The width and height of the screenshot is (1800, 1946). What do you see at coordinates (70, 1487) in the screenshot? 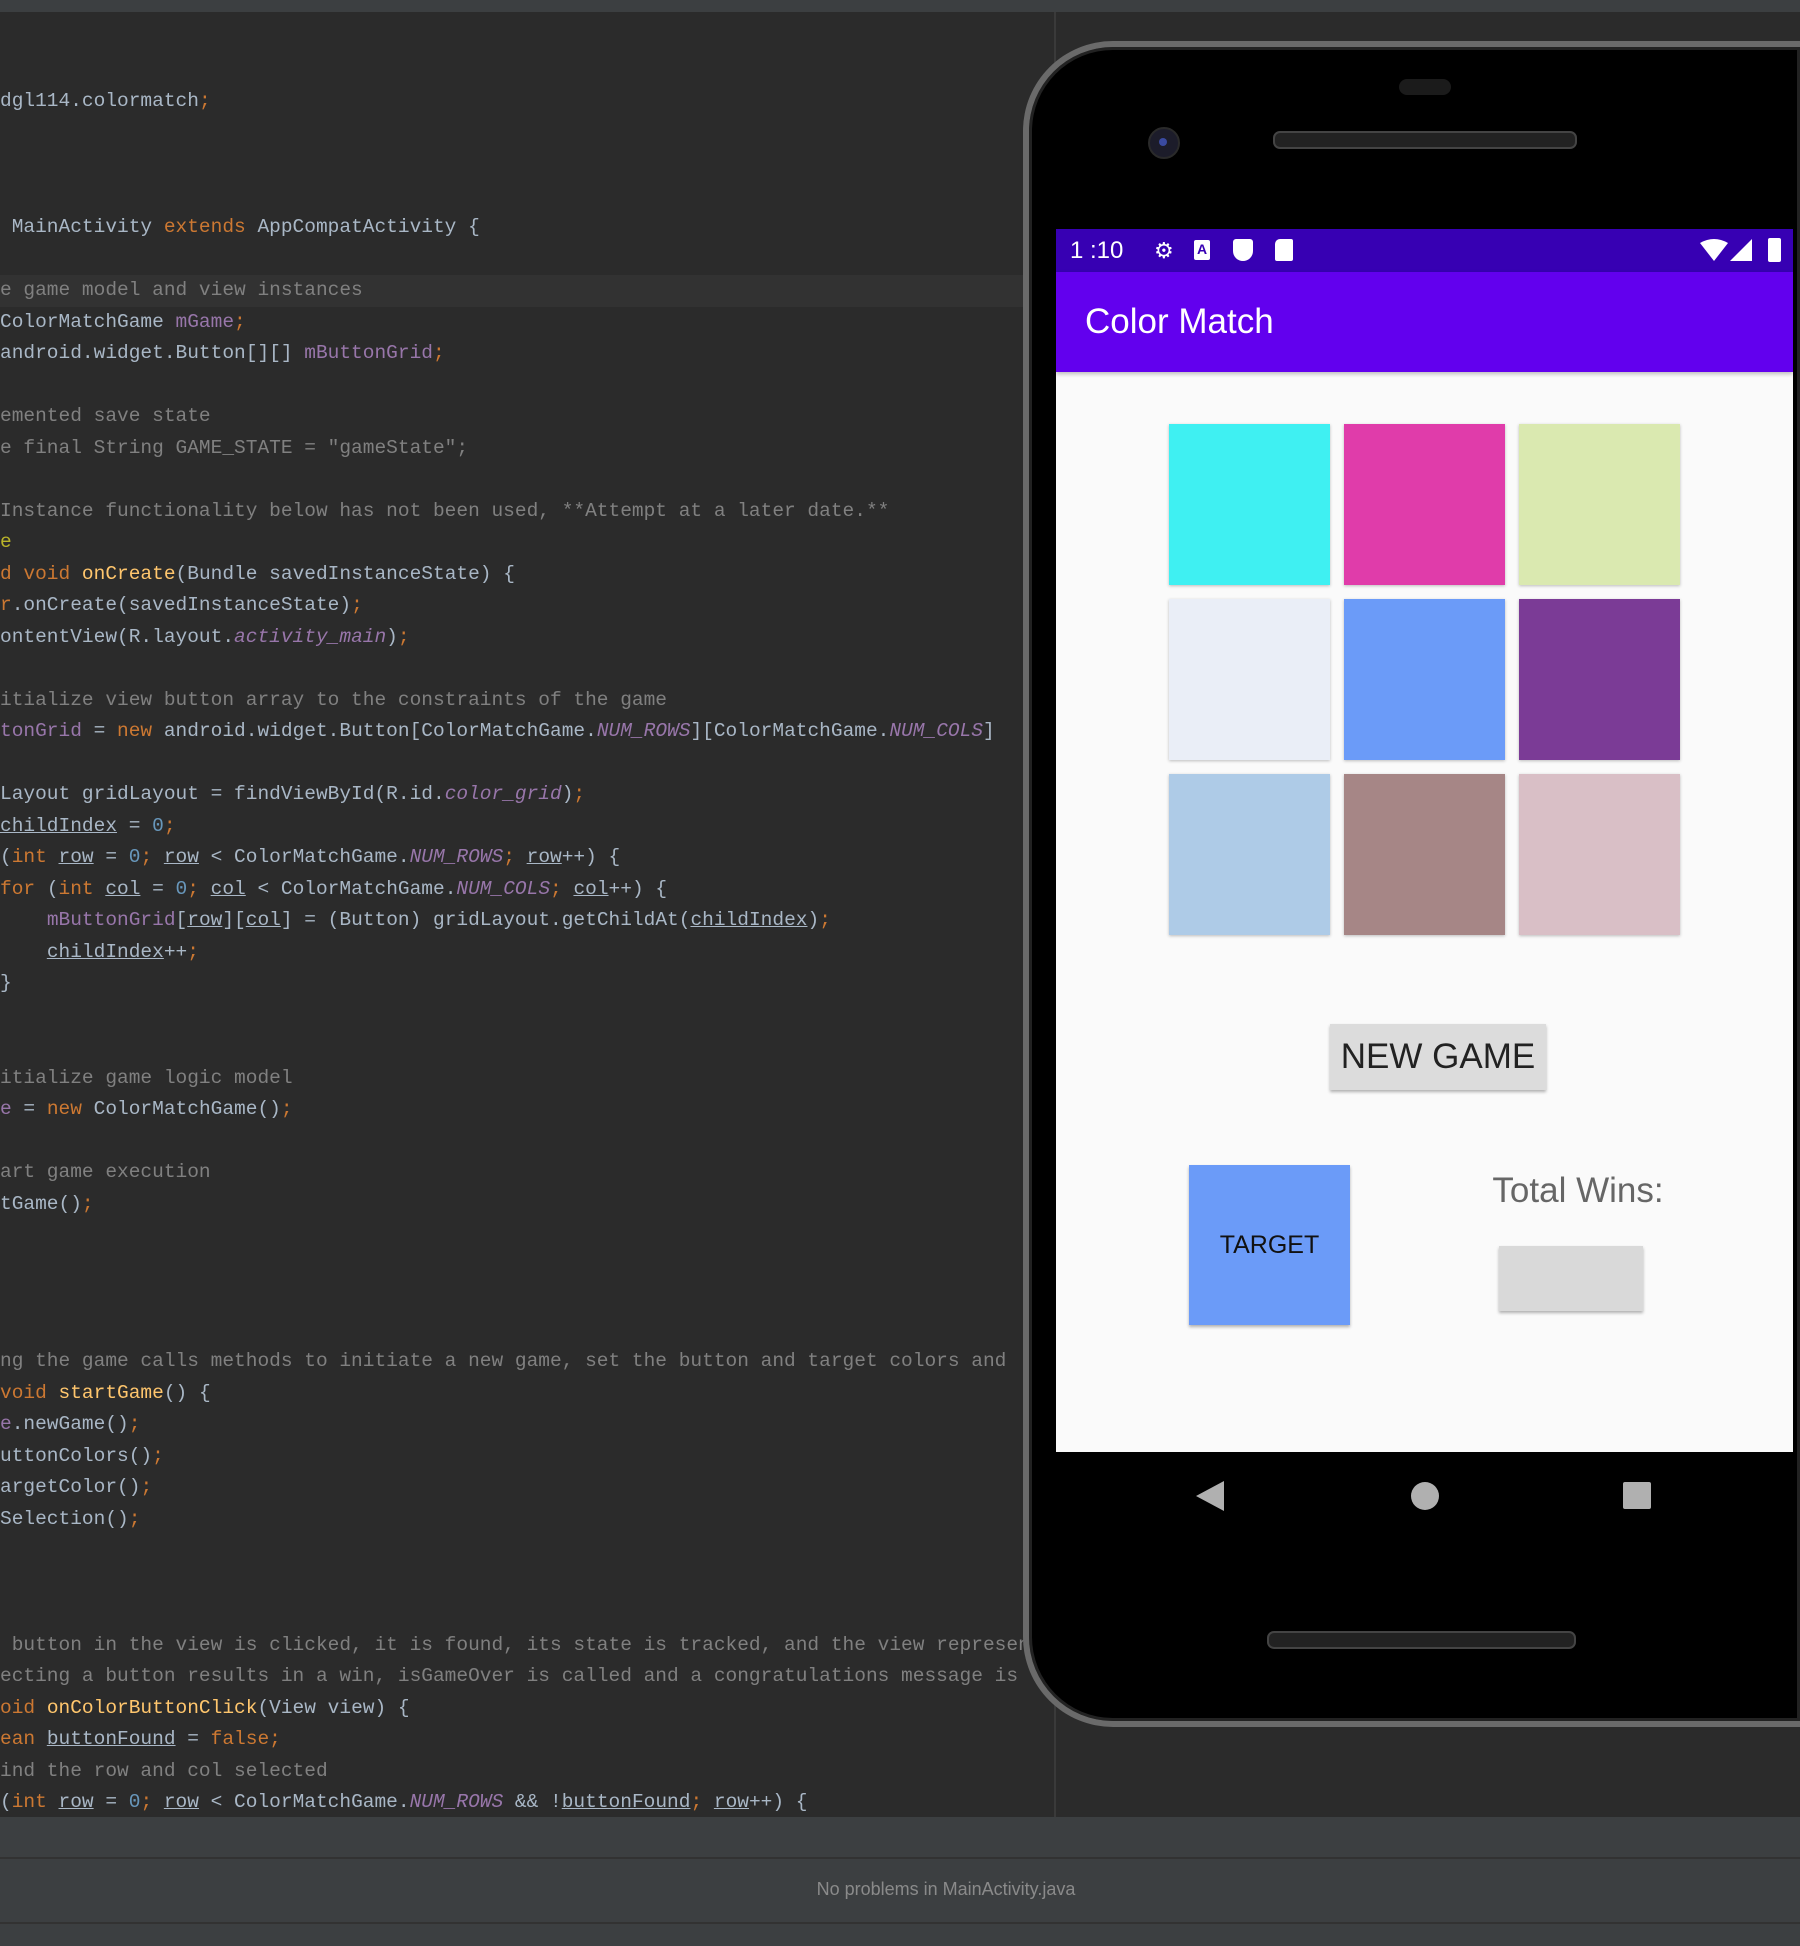
I see `code-token: argetColor()` at bounding box center [70, 1487].